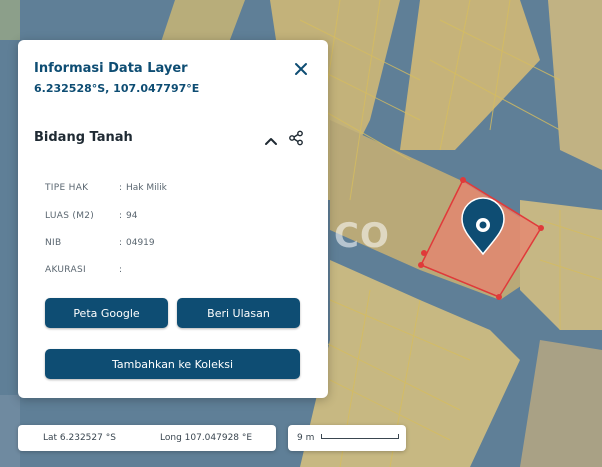 This screenshot has height=467, width=602. What do you see at coordinates (296, 138) in the screenshot?
I see `share-icon` at bounding box center [296, 138].